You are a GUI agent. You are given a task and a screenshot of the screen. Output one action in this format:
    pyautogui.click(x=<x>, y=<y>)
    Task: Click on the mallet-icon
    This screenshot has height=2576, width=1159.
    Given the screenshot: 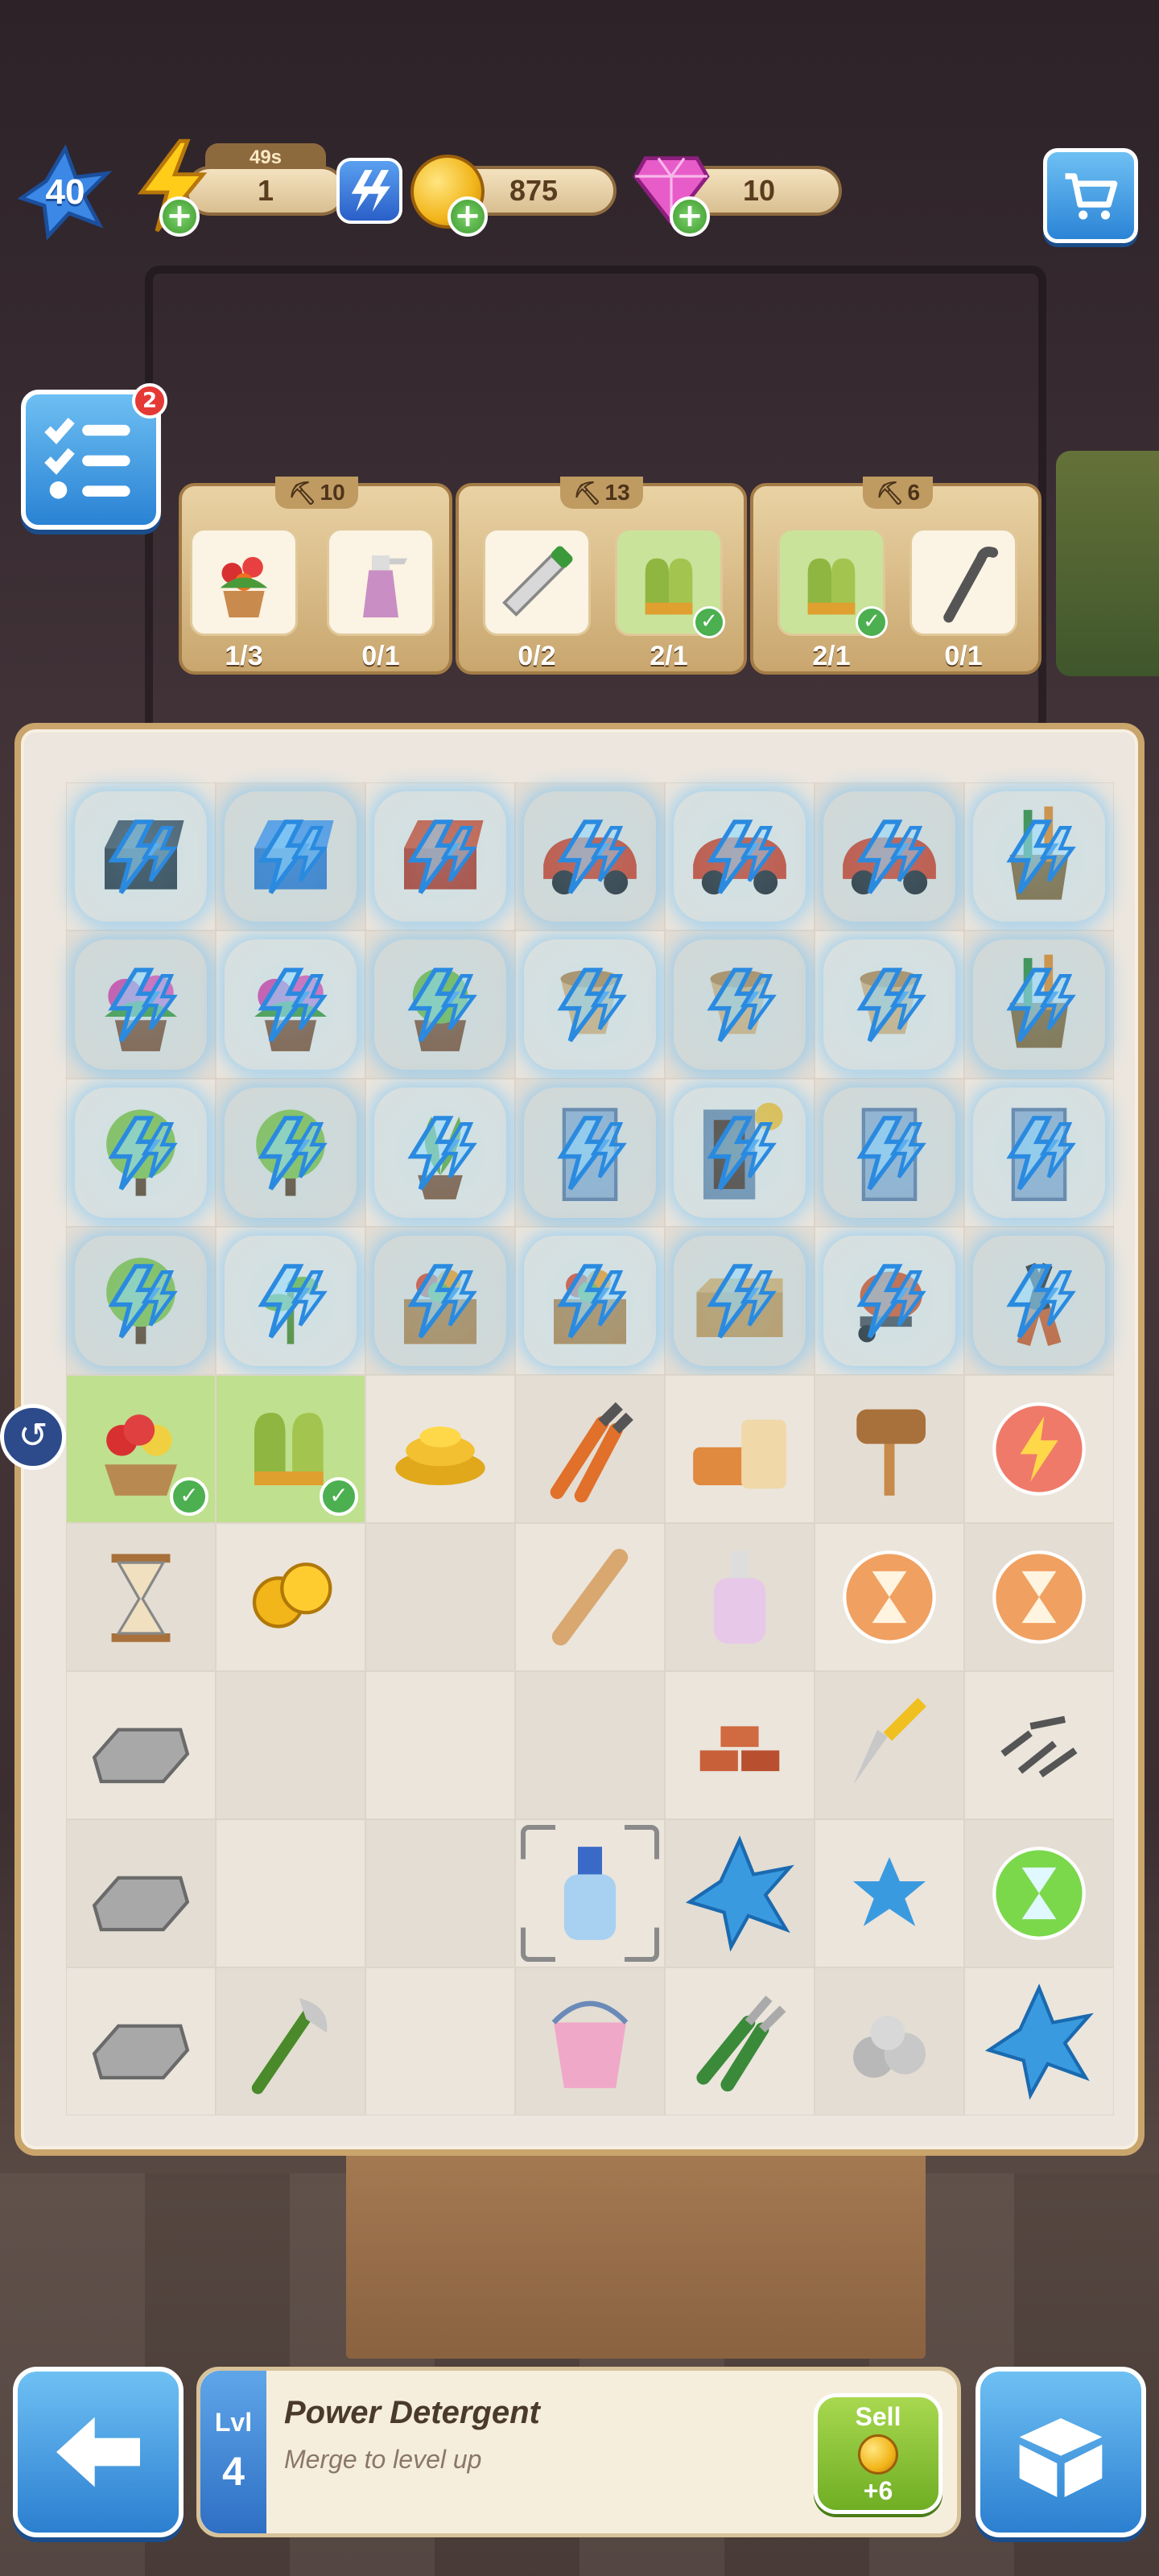 What is the action you would take?
    pyautogui.click(x=889, y=1449)
    